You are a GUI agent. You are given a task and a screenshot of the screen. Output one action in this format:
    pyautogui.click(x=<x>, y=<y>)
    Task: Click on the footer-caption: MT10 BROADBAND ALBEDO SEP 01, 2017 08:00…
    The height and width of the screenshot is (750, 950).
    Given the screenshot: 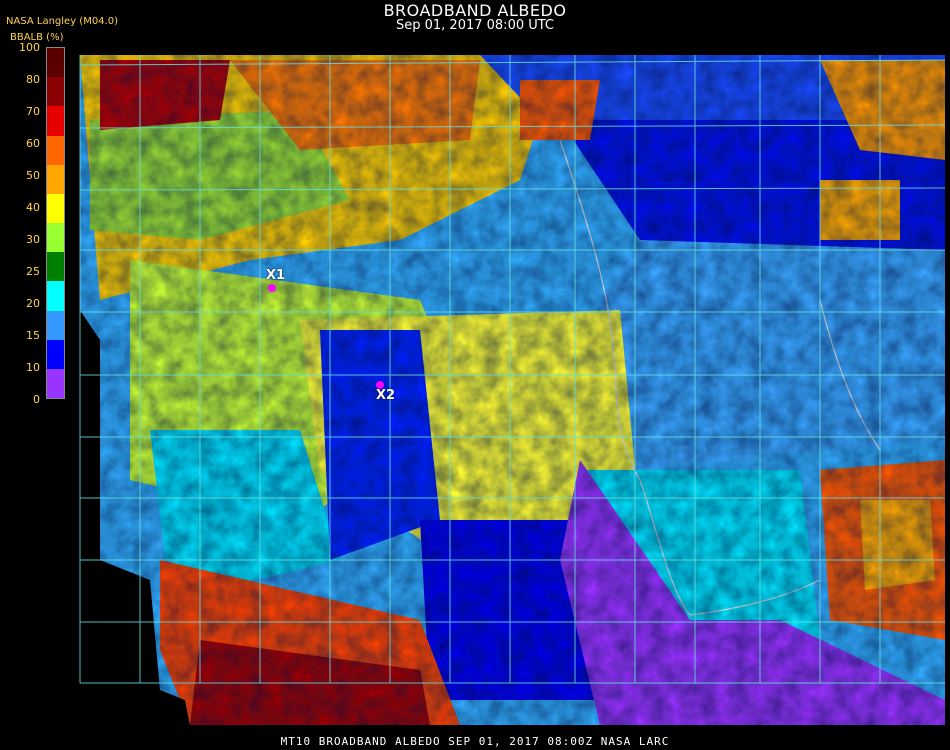 What is the action you would take?
    pyautogui.click(x=475, y=741)
    